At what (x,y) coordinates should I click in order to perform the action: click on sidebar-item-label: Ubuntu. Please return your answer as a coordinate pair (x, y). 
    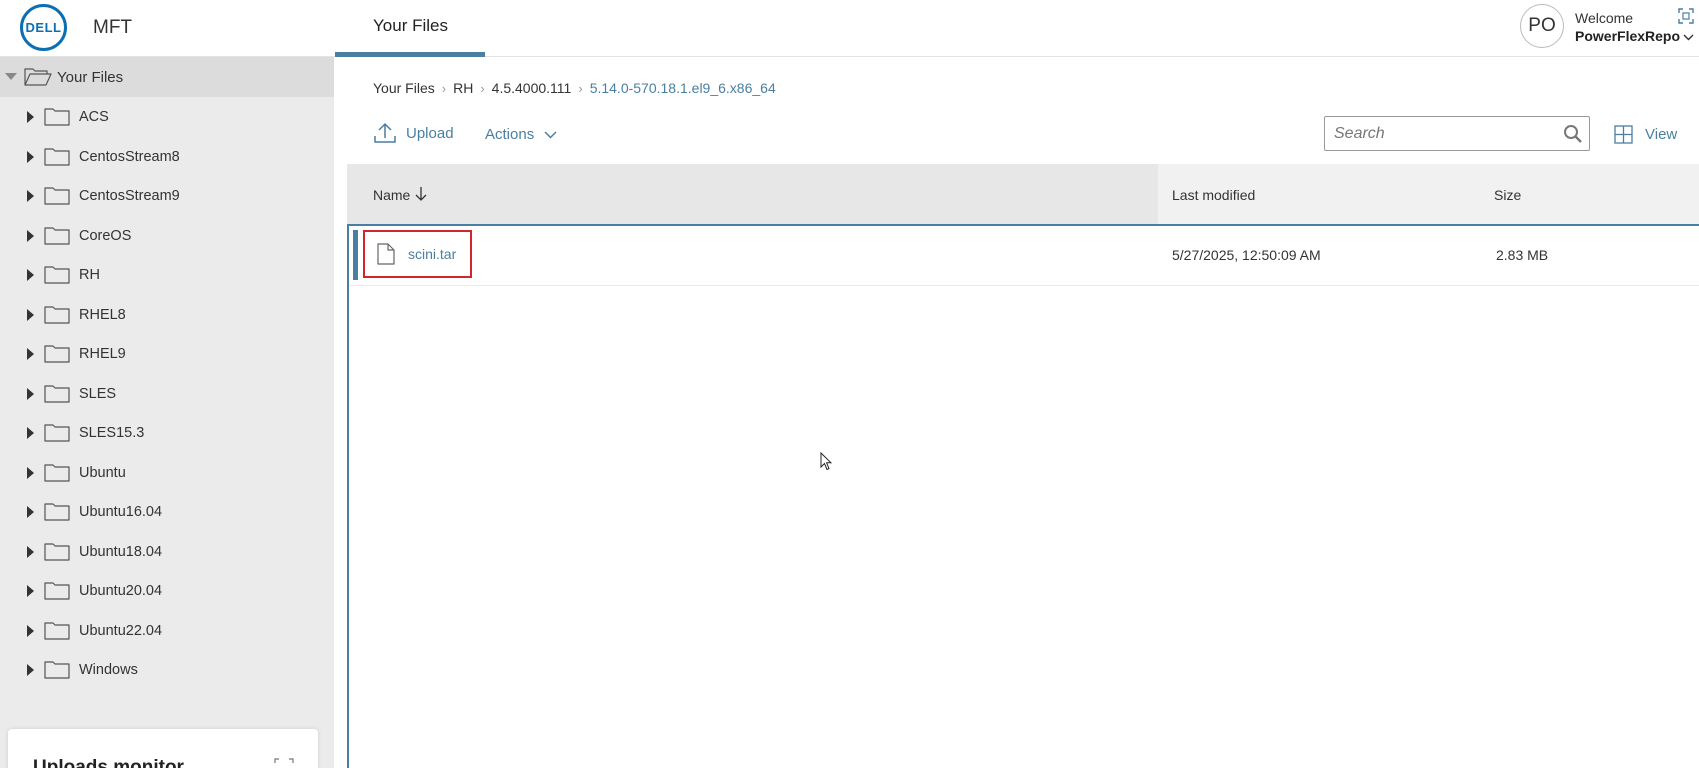
    Looking at the image, I should click on (102, 473).